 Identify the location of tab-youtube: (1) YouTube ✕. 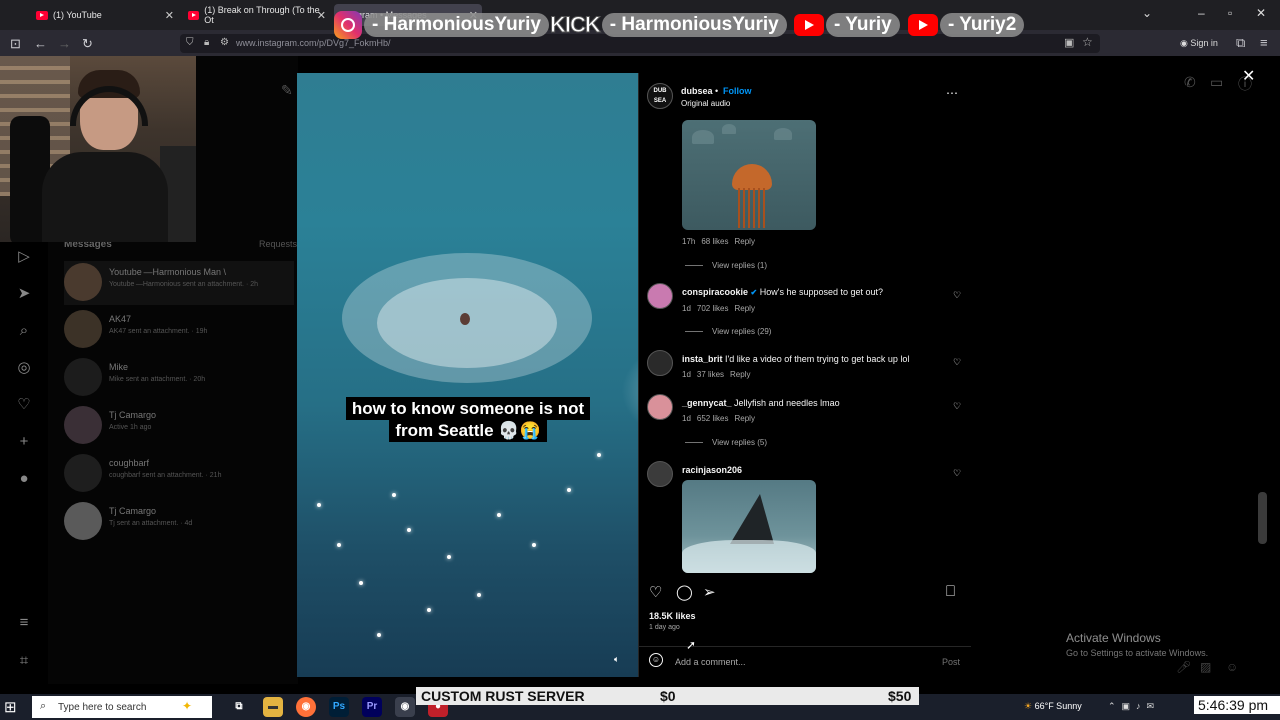
(104, 15).